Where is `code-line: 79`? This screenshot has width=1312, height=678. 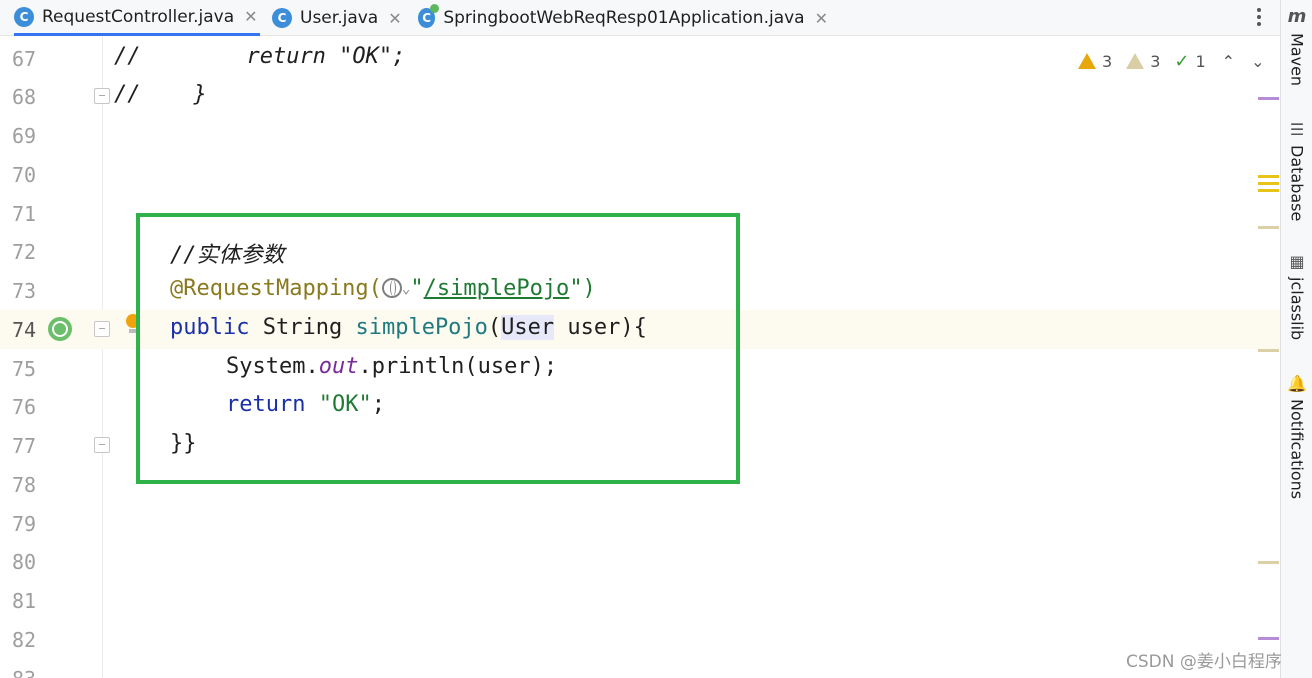
code-line: 79 is located at coordinates (640, 523).